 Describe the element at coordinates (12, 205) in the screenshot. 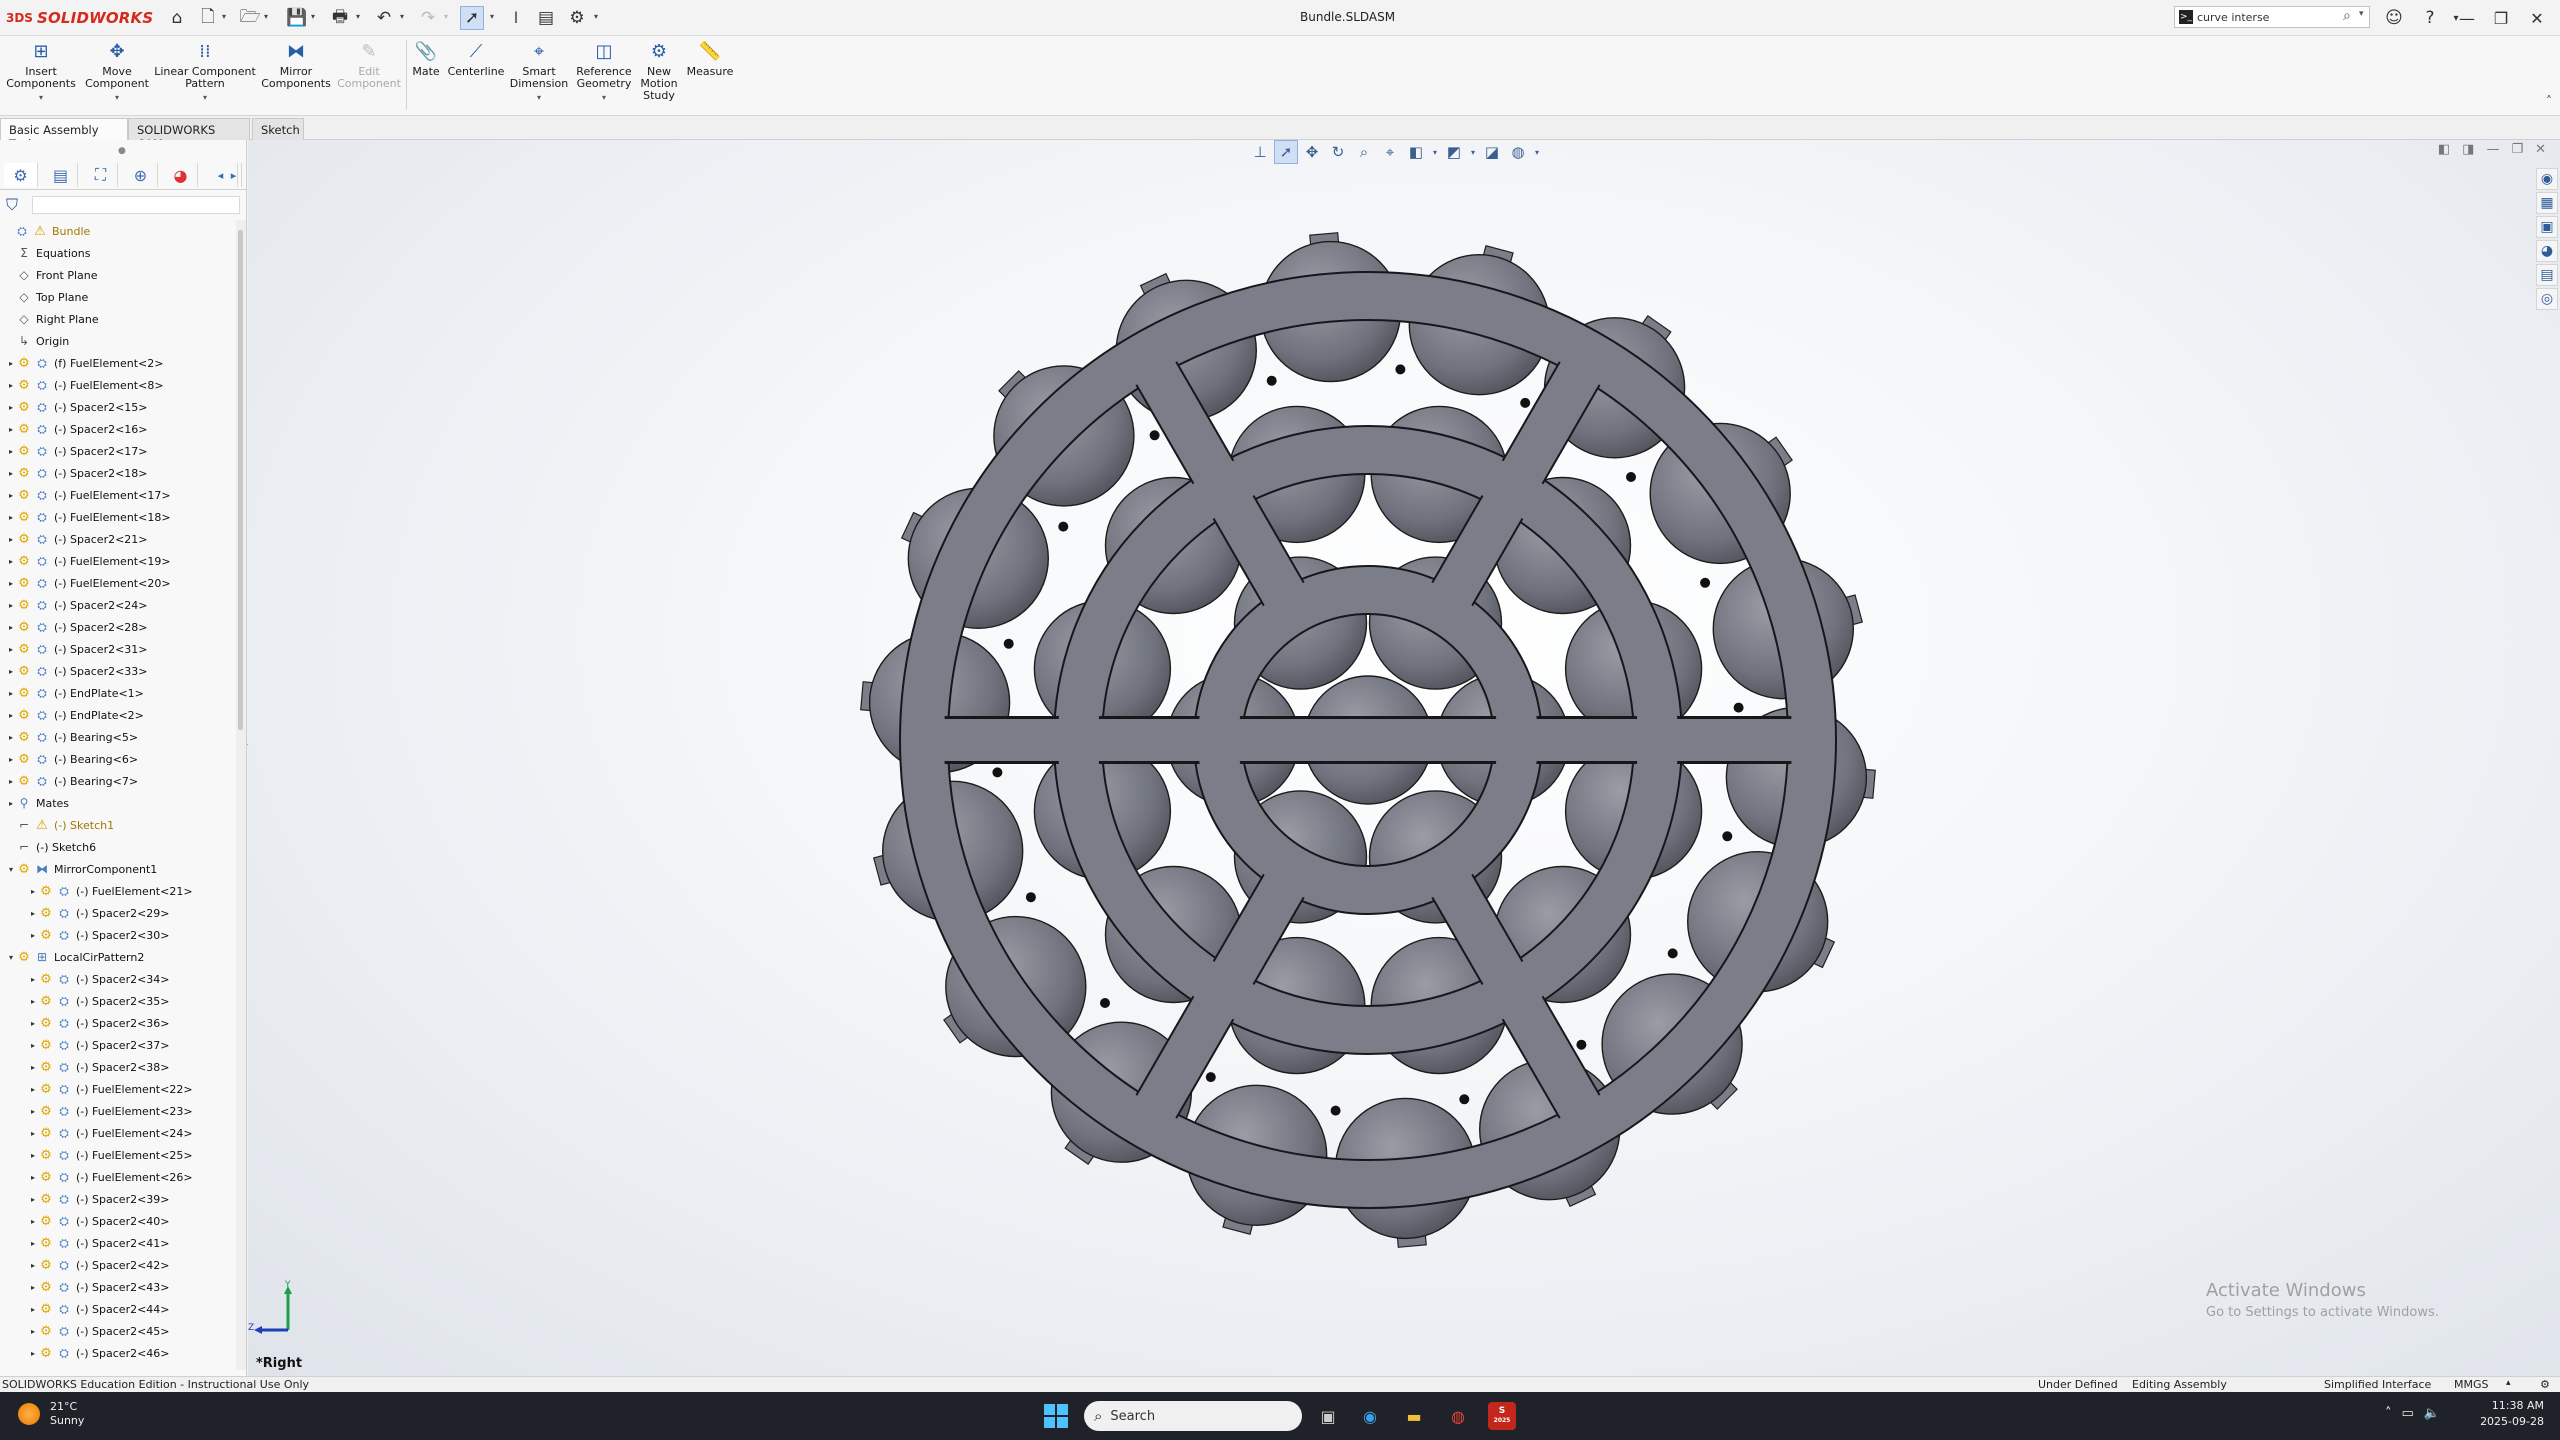

I see `filter-icon: ⛉` at that location.